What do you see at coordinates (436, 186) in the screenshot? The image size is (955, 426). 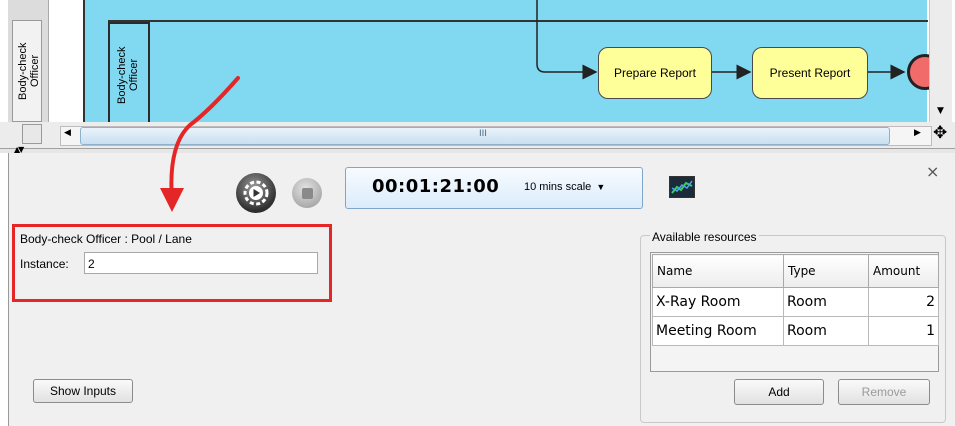 I see `elapsed-time: 00:01:21:00` at bounding box center [436, 186].